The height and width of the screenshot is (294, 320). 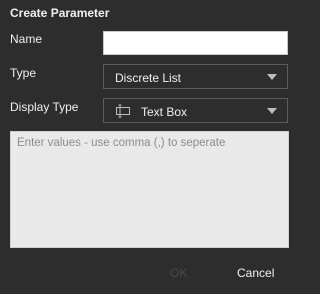 What do you see at coordinates (178, 273) in the screenshot?
I see `ok-button: OK` at bounding box center [178, 273].